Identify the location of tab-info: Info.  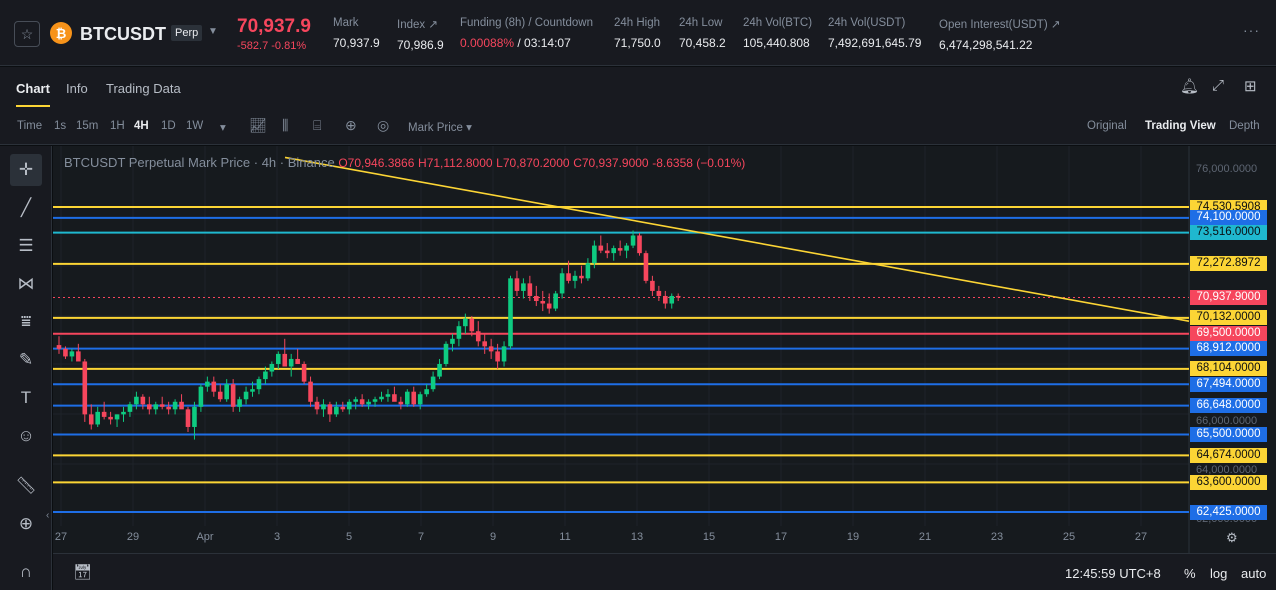
(77, 88).